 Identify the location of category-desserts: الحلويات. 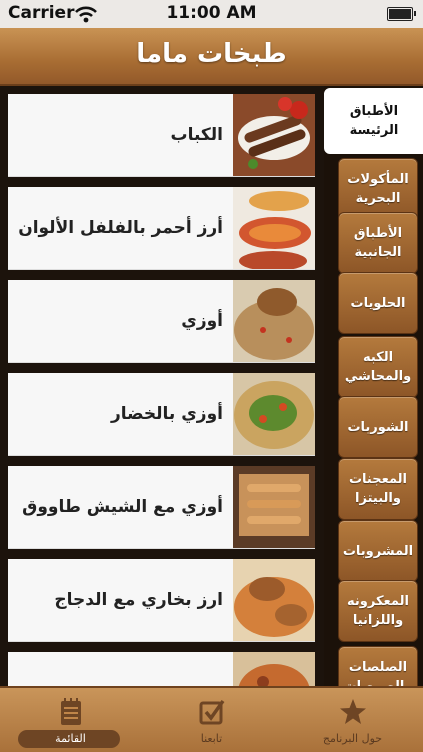
(378, 303).